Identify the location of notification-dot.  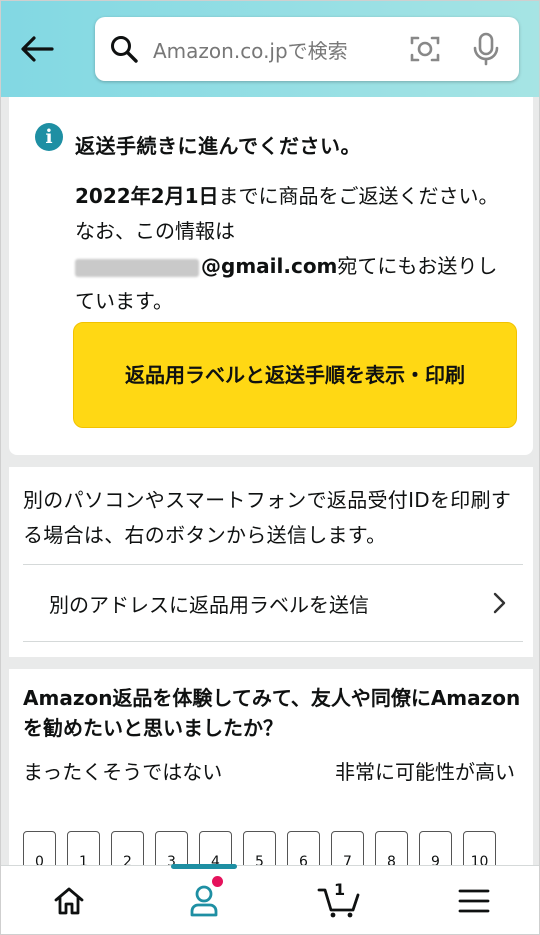
(217, 881).